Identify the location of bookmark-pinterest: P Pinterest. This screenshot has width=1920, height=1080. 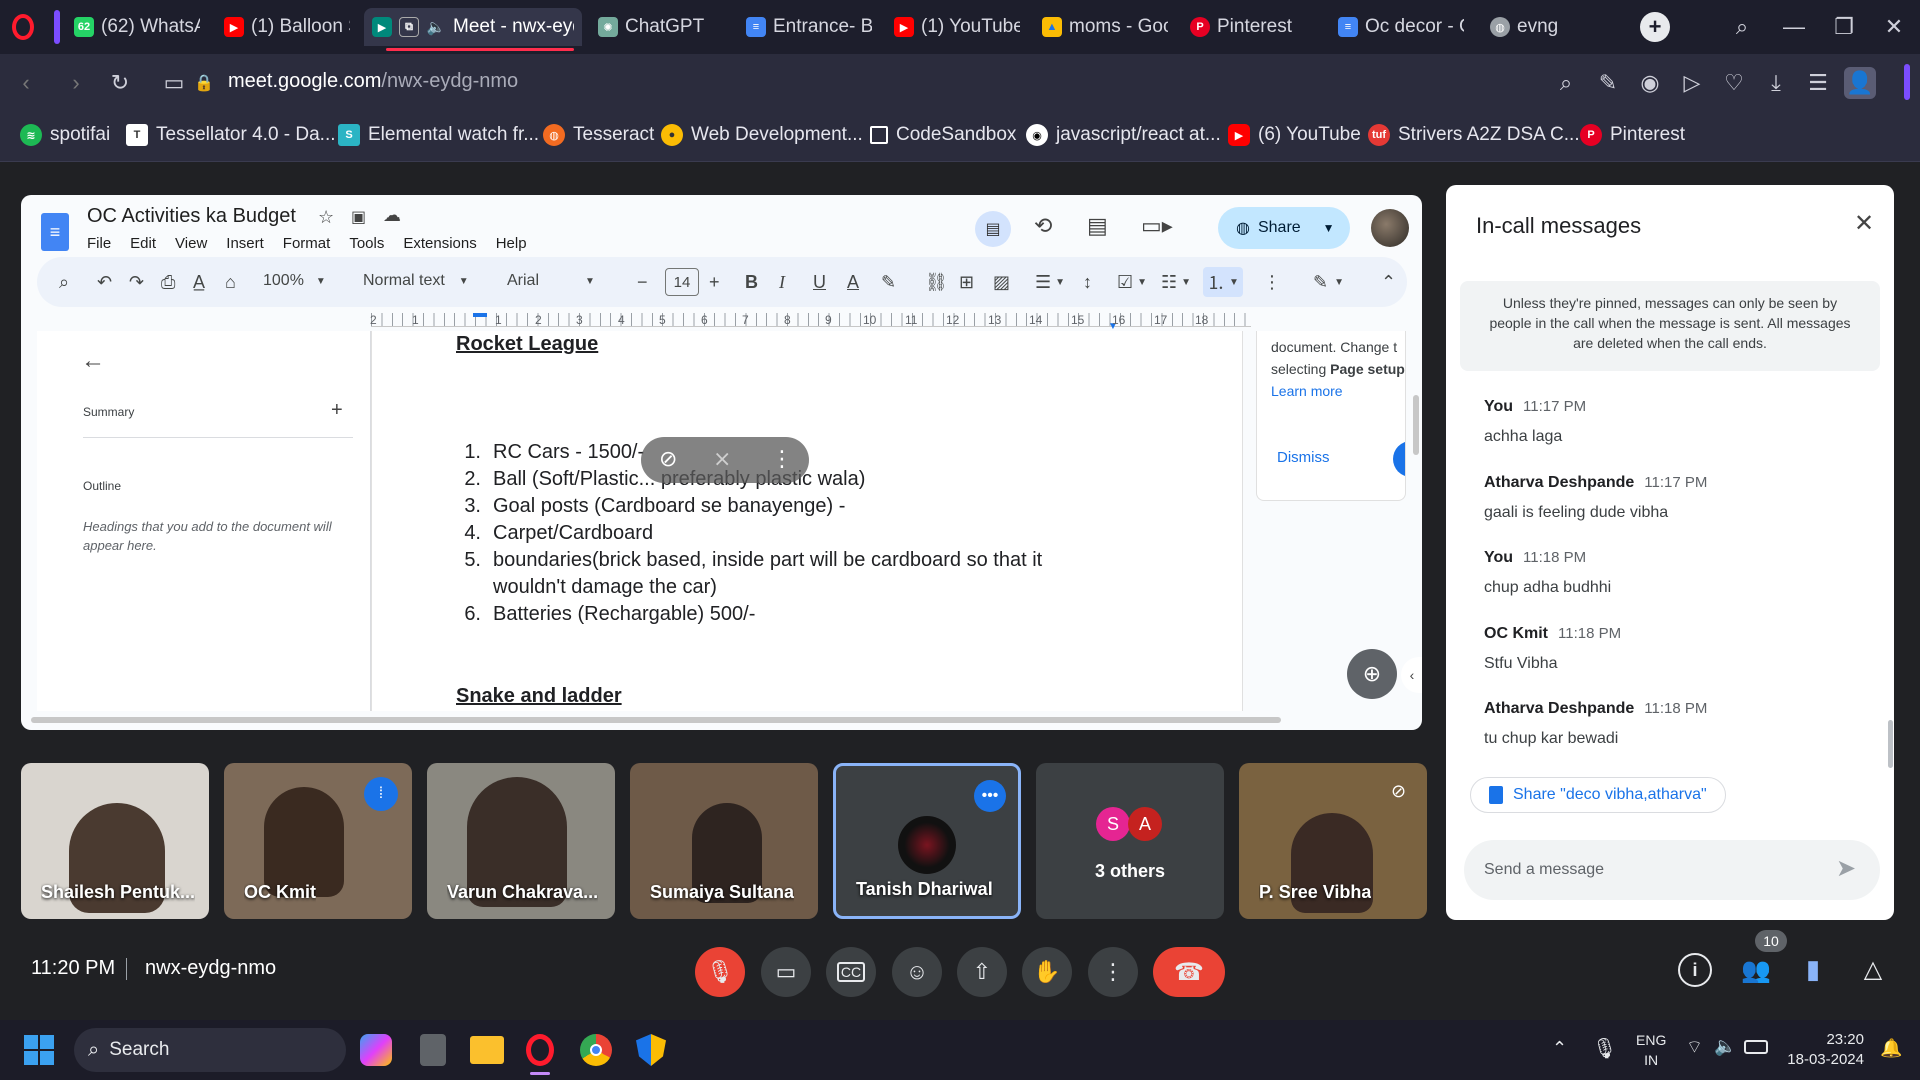
(1632, 135).